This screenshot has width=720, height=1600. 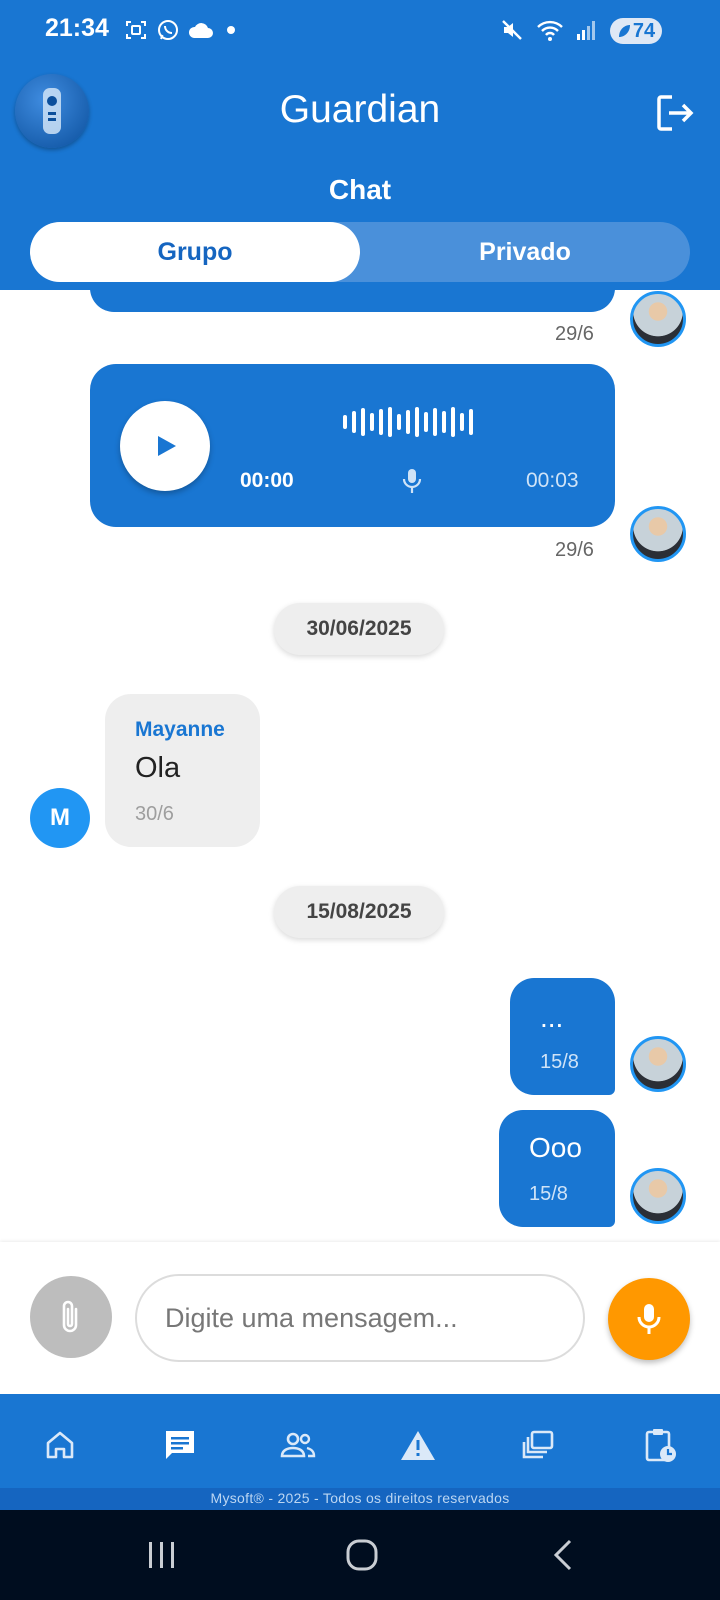 I want to click on sender-name: Mayanne, so click(x=180, y=729).